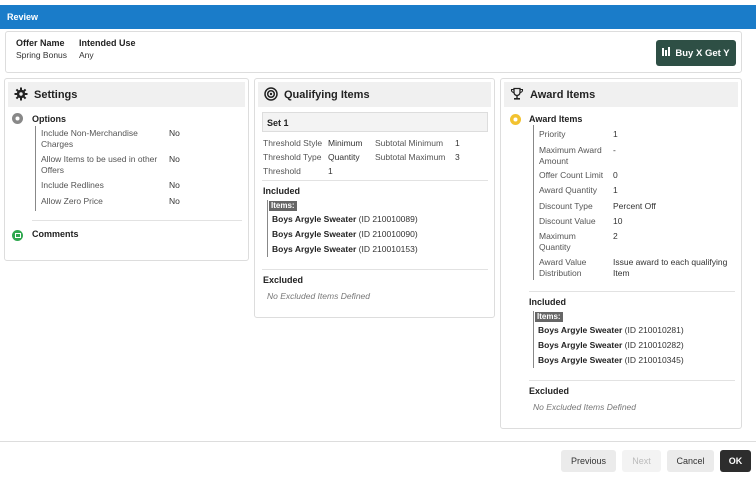  Describe the element at coordinates (99, 164) in the screenshot. I see `option-label: Allow Items to be used in other Offers` at that location.